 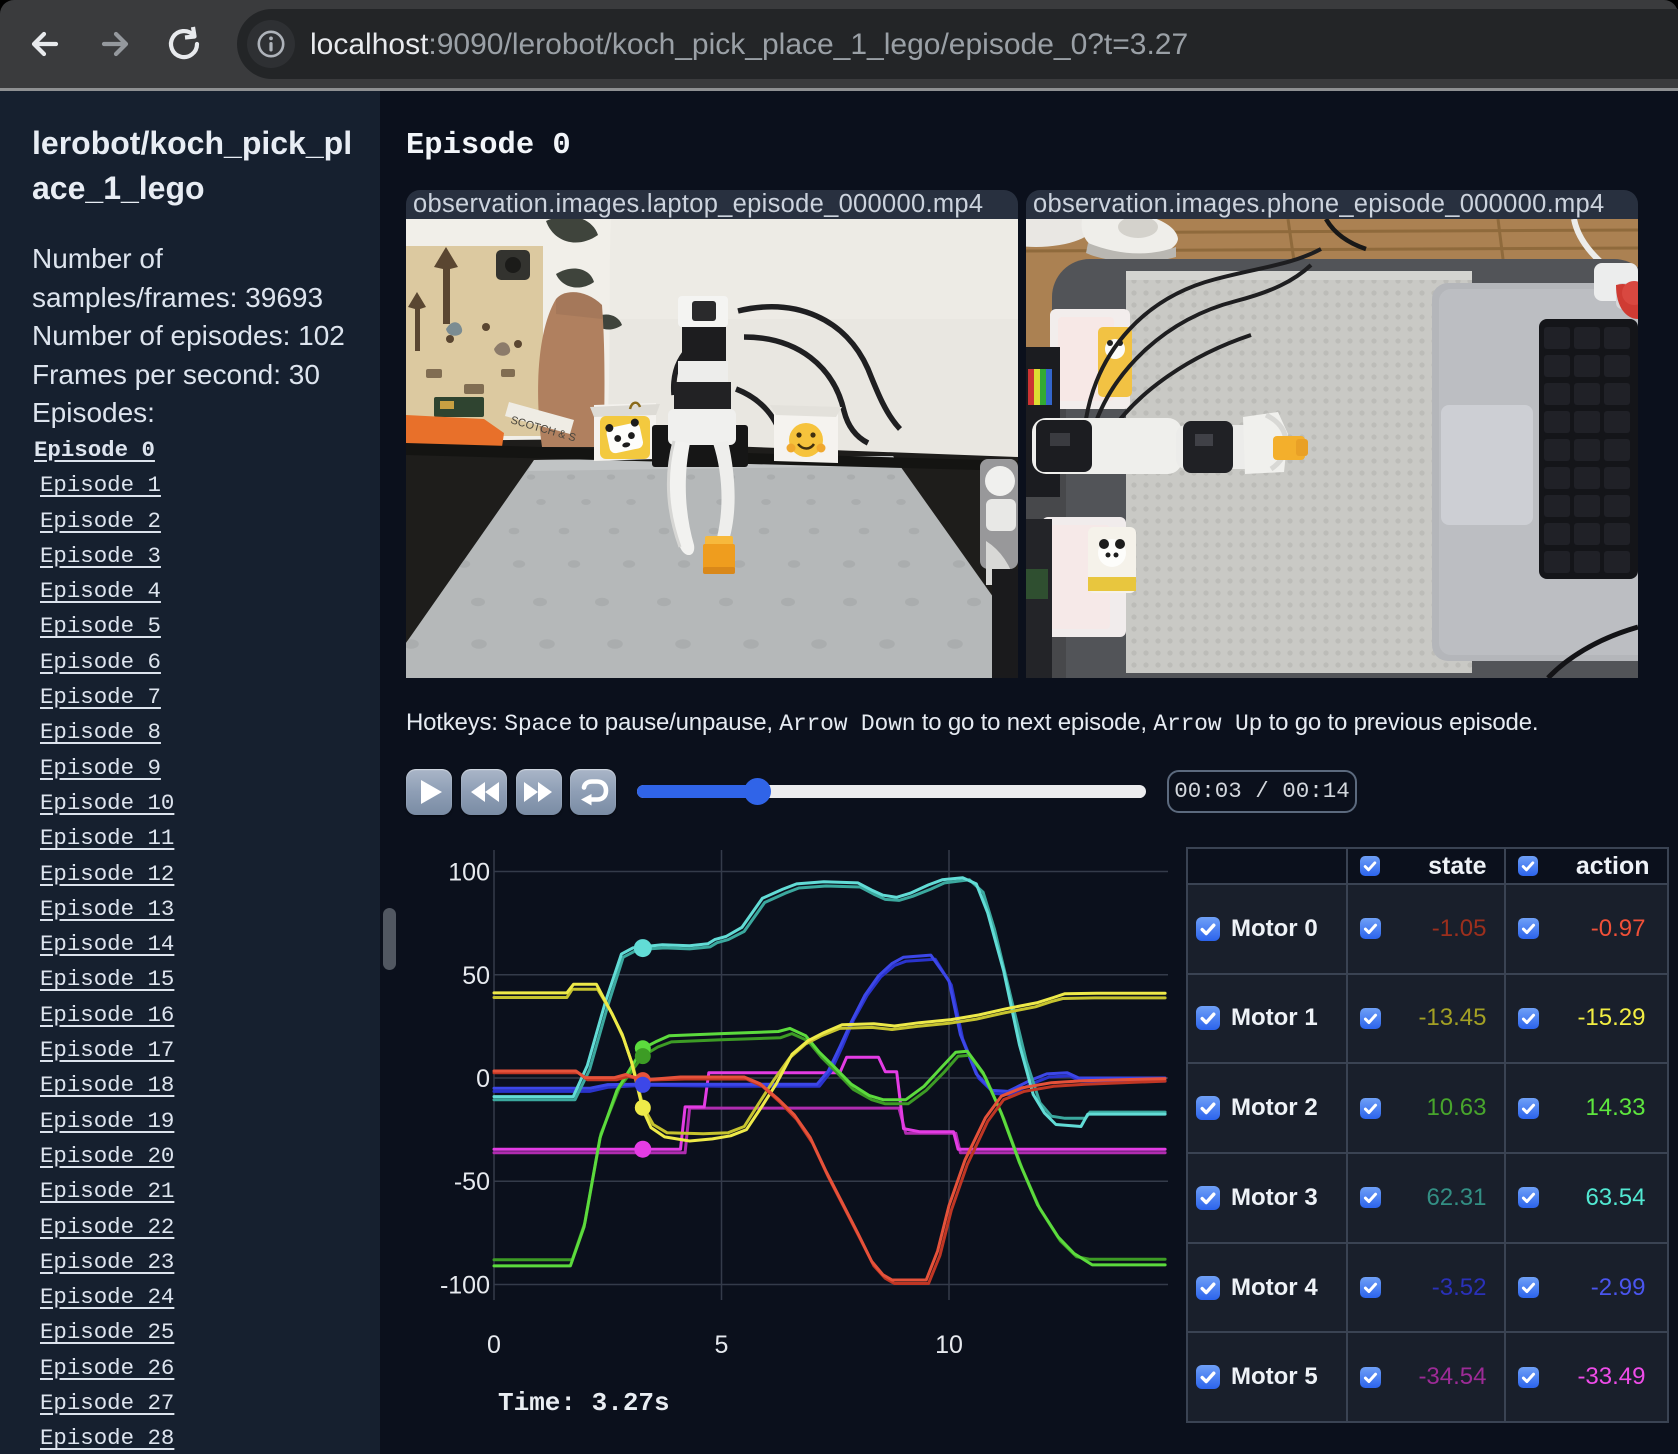 I want to click on svg-text: -50, so click(x=472, y=1183).